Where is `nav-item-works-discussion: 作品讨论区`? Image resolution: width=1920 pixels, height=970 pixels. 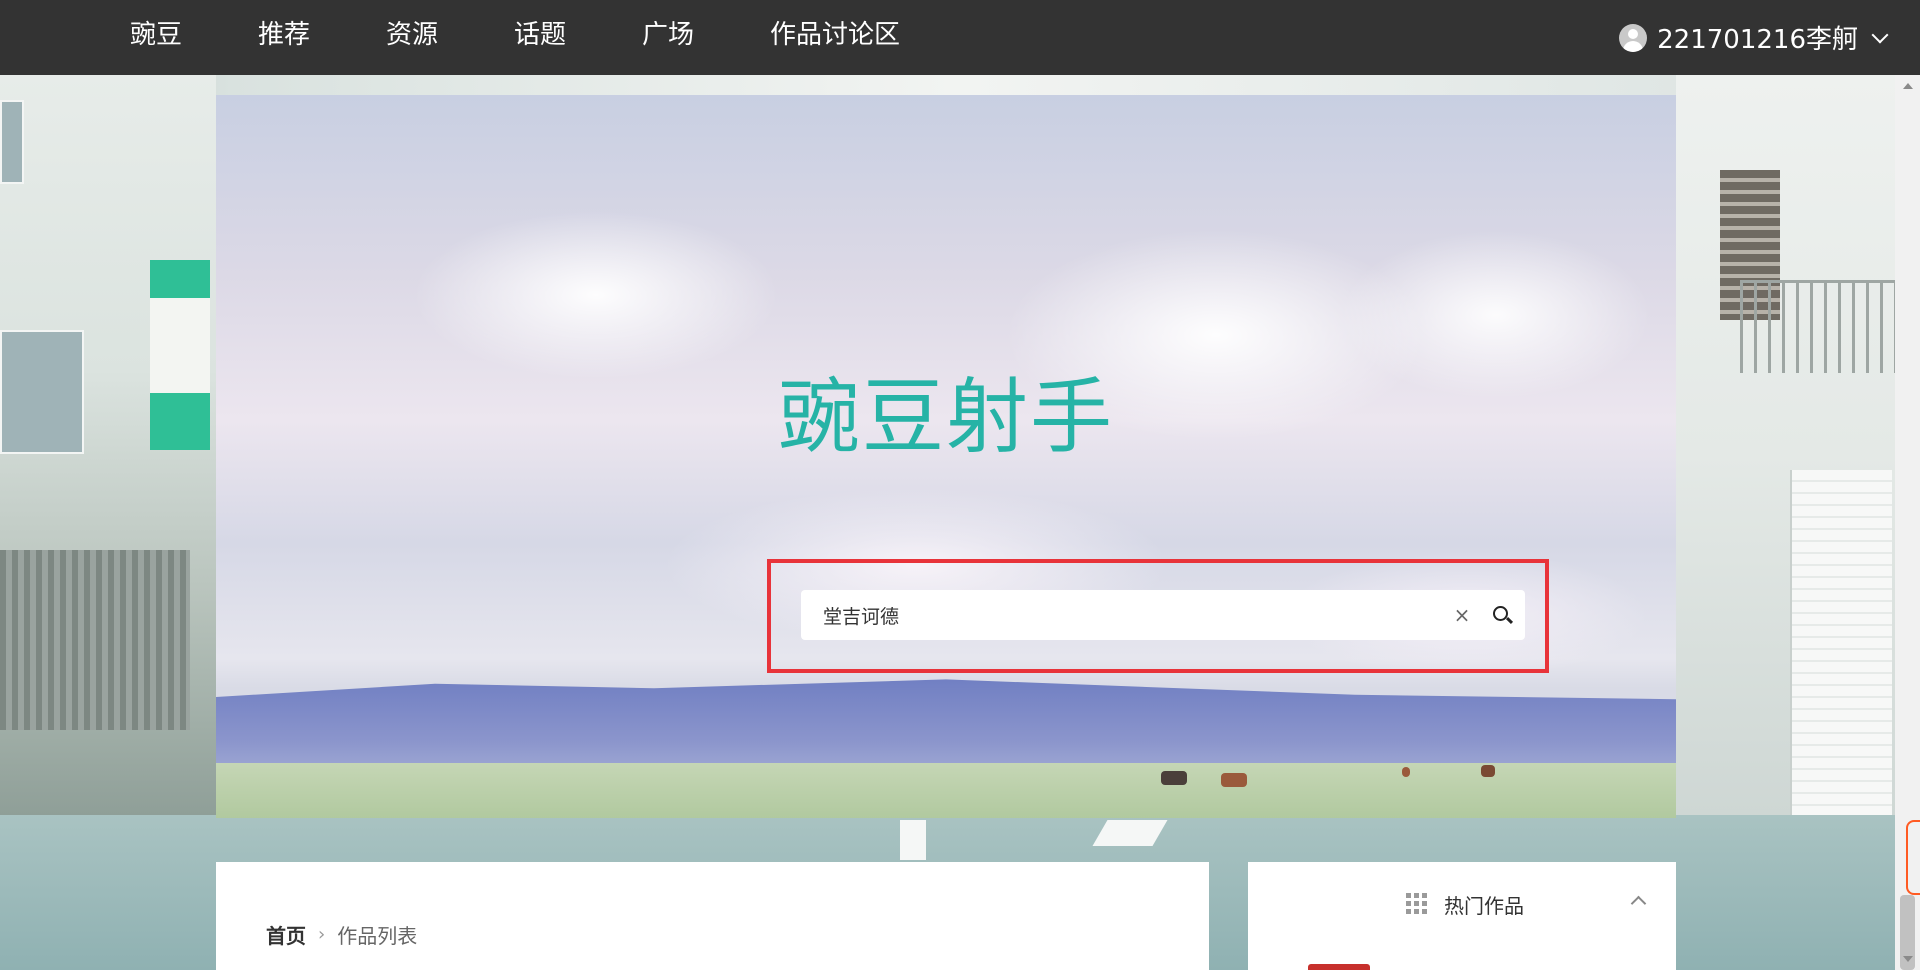
nav-item-works-discussion: 作品讨论区 is located at coordinates (835, 37).